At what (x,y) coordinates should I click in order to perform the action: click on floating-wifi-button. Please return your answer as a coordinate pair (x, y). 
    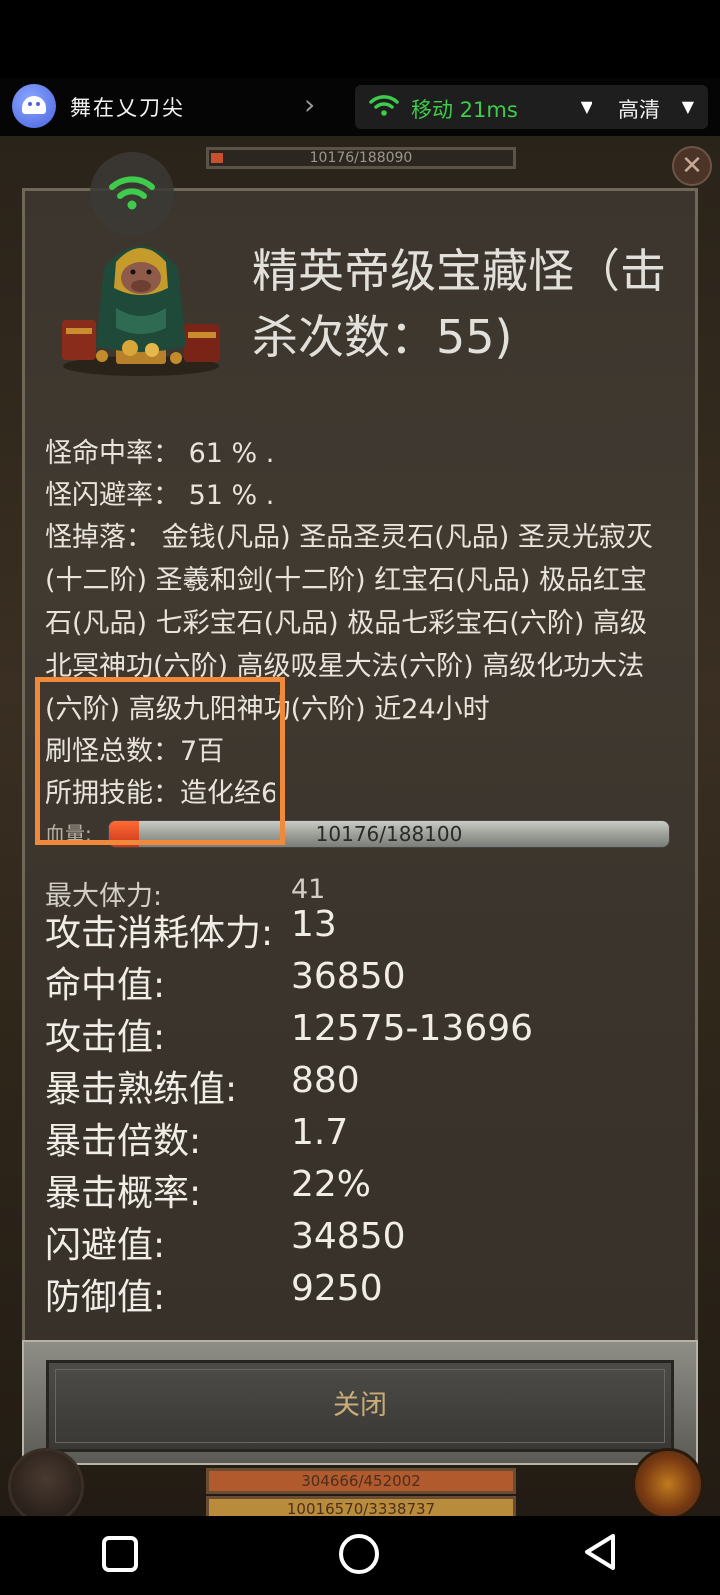
    Looking at the image, I should click on (132, 194).